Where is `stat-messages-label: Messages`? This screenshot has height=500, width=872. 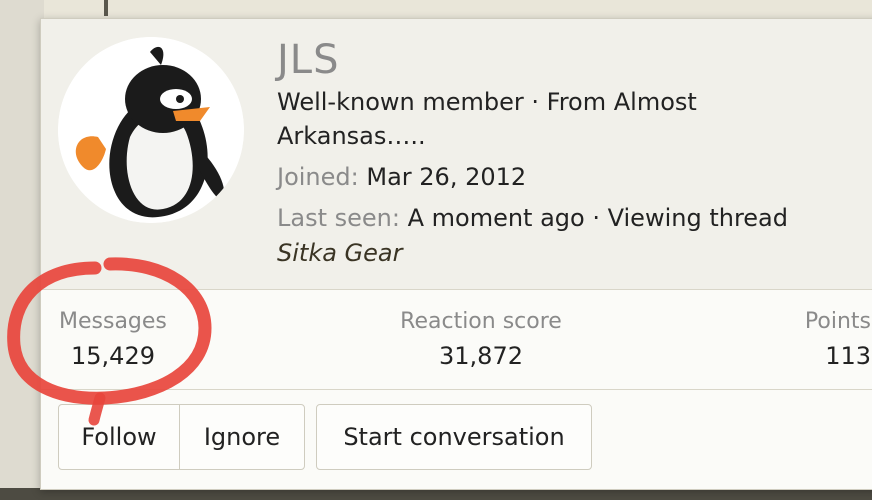 stat-messages-label: Messages is located at coordinates (113, 321).